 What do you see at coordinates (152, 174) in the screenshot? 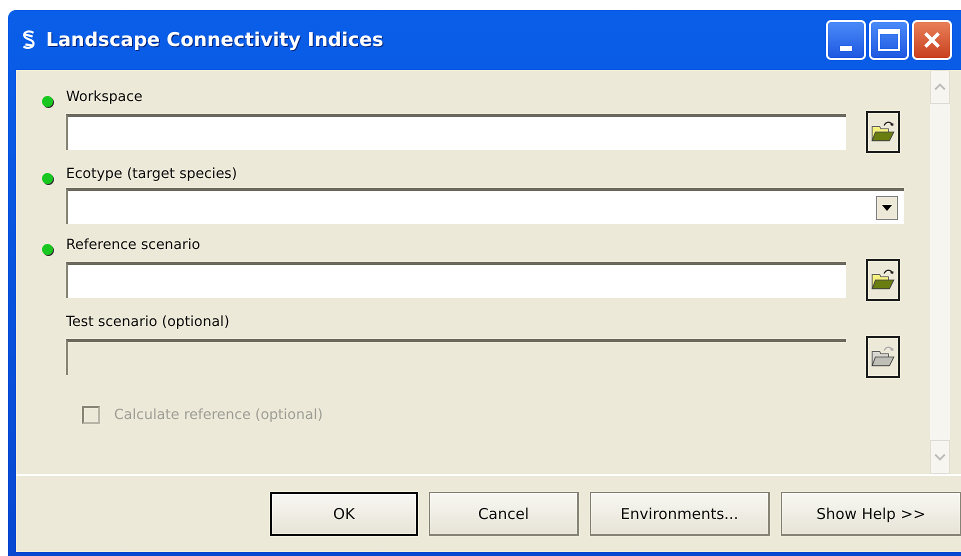
I see `field-label: Ecotype (target species)` at bounding box center [152, 174].